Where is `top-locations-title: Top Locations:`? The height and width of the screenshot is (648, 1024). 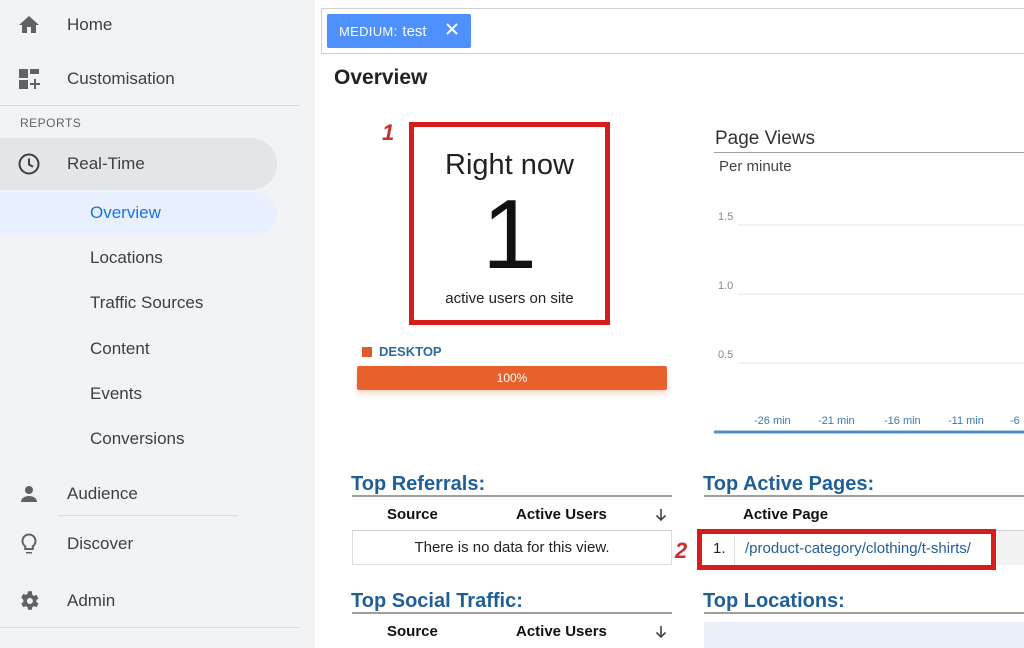 top-locations-title: Top Locations: is located at coordinates (774, 601).